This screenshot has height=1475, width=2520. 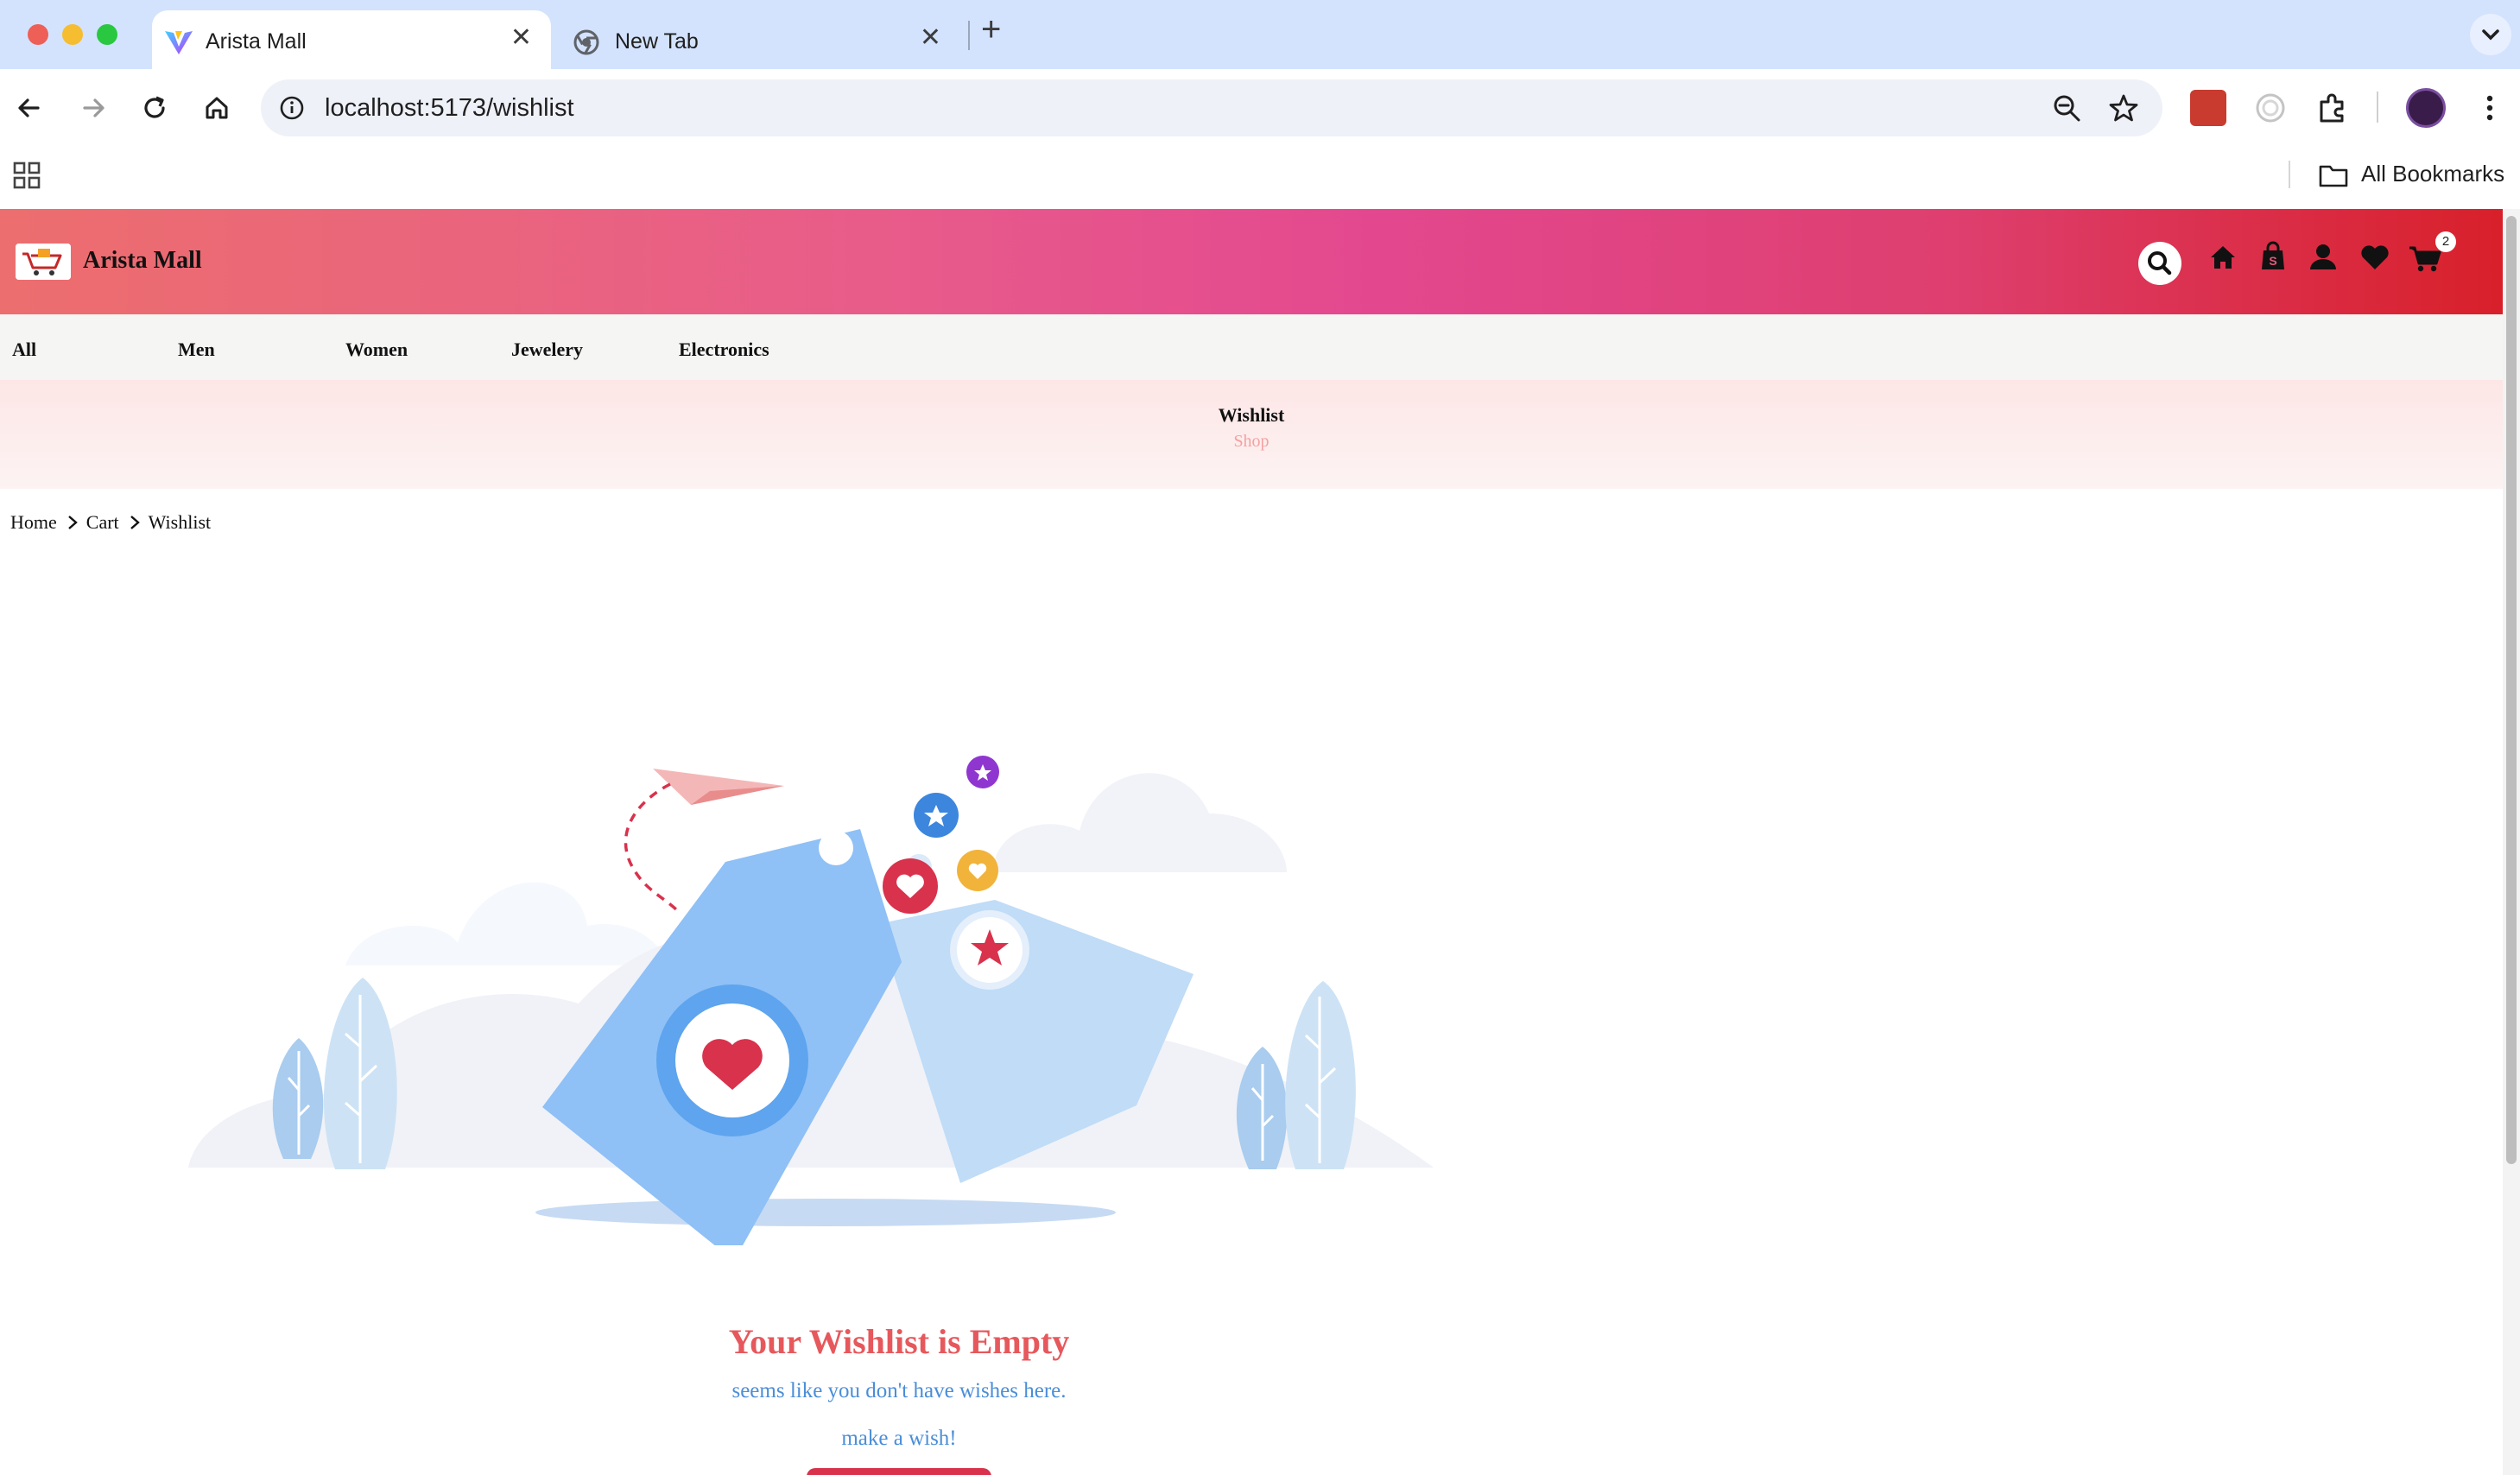 I want to click on site-logo, so click(x=44, y=262).